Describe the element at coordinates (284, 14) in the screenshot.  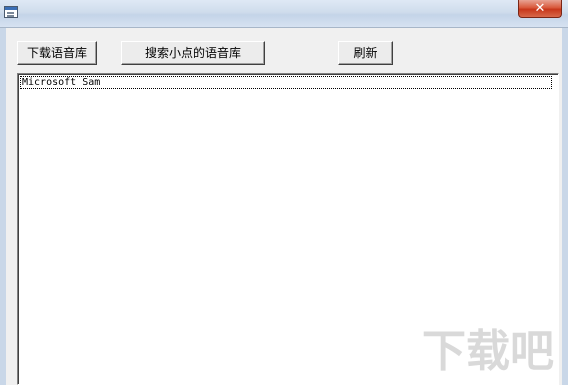
I see `title-bar: ✕` at that location.